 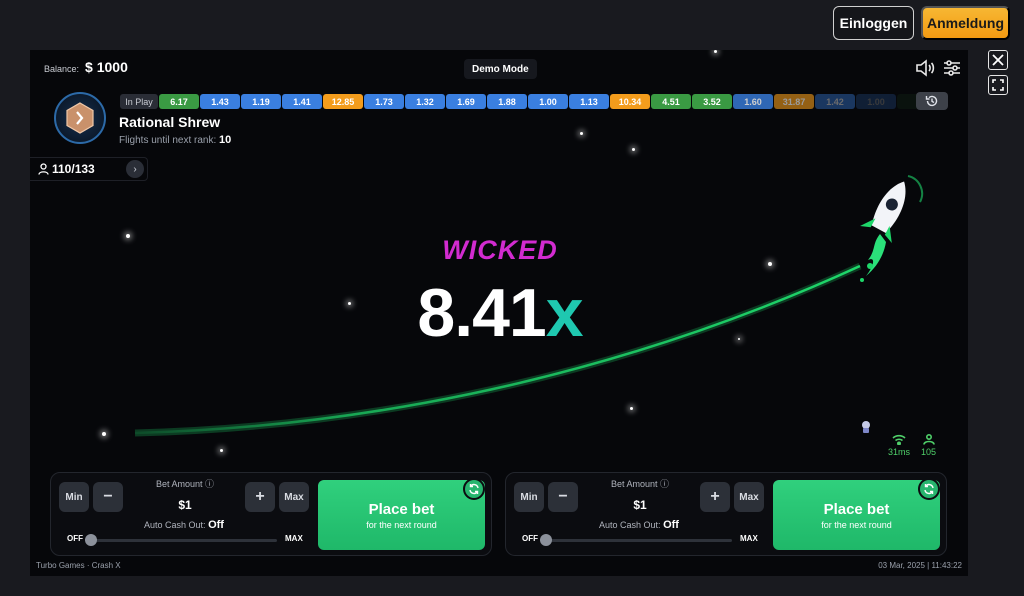 What do you see at coordinates (589, 101) in the screenshot?
I see `history-multiplier: 1.13` at bounding box center [589, 101].